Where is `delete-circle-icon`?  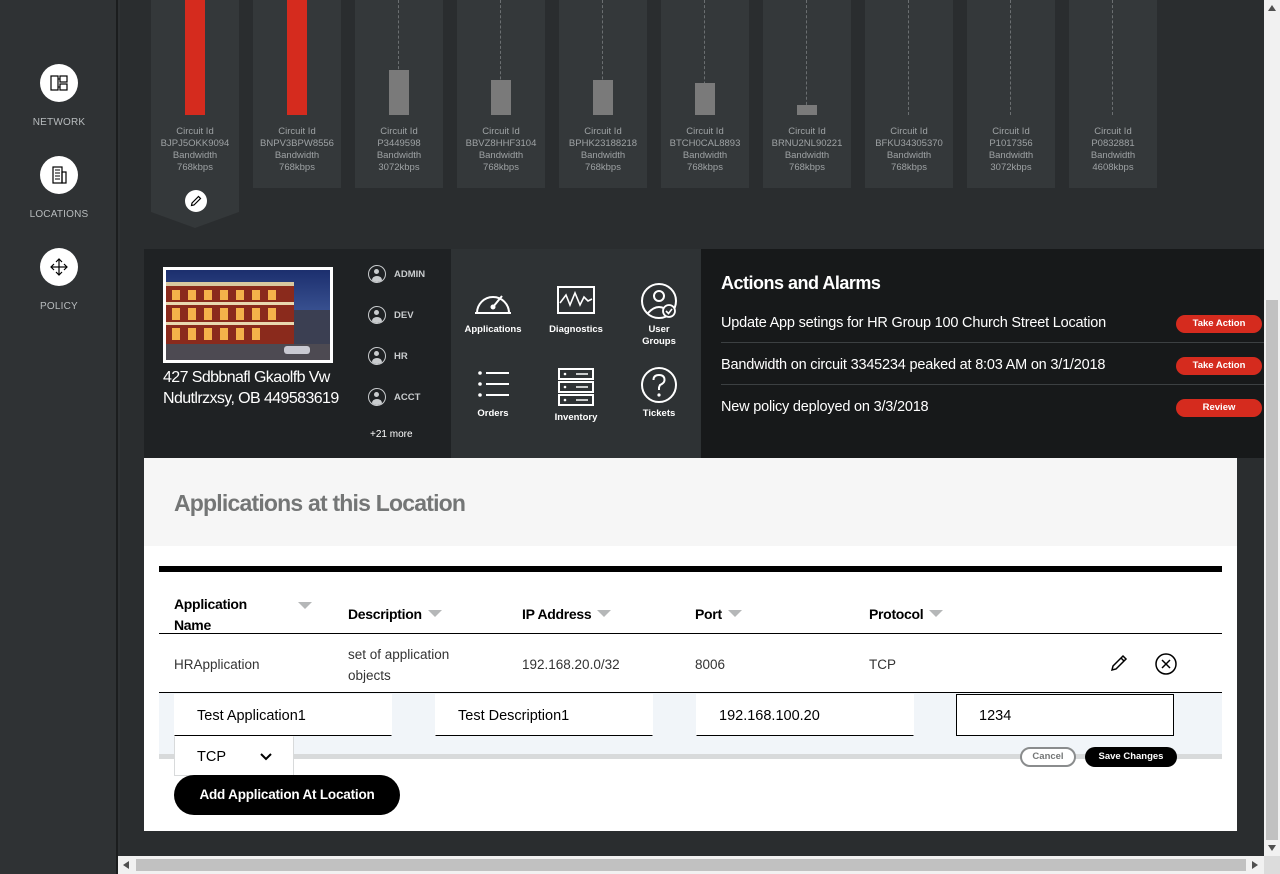 delete-circle-icon is located at coordinates (1166, 664).